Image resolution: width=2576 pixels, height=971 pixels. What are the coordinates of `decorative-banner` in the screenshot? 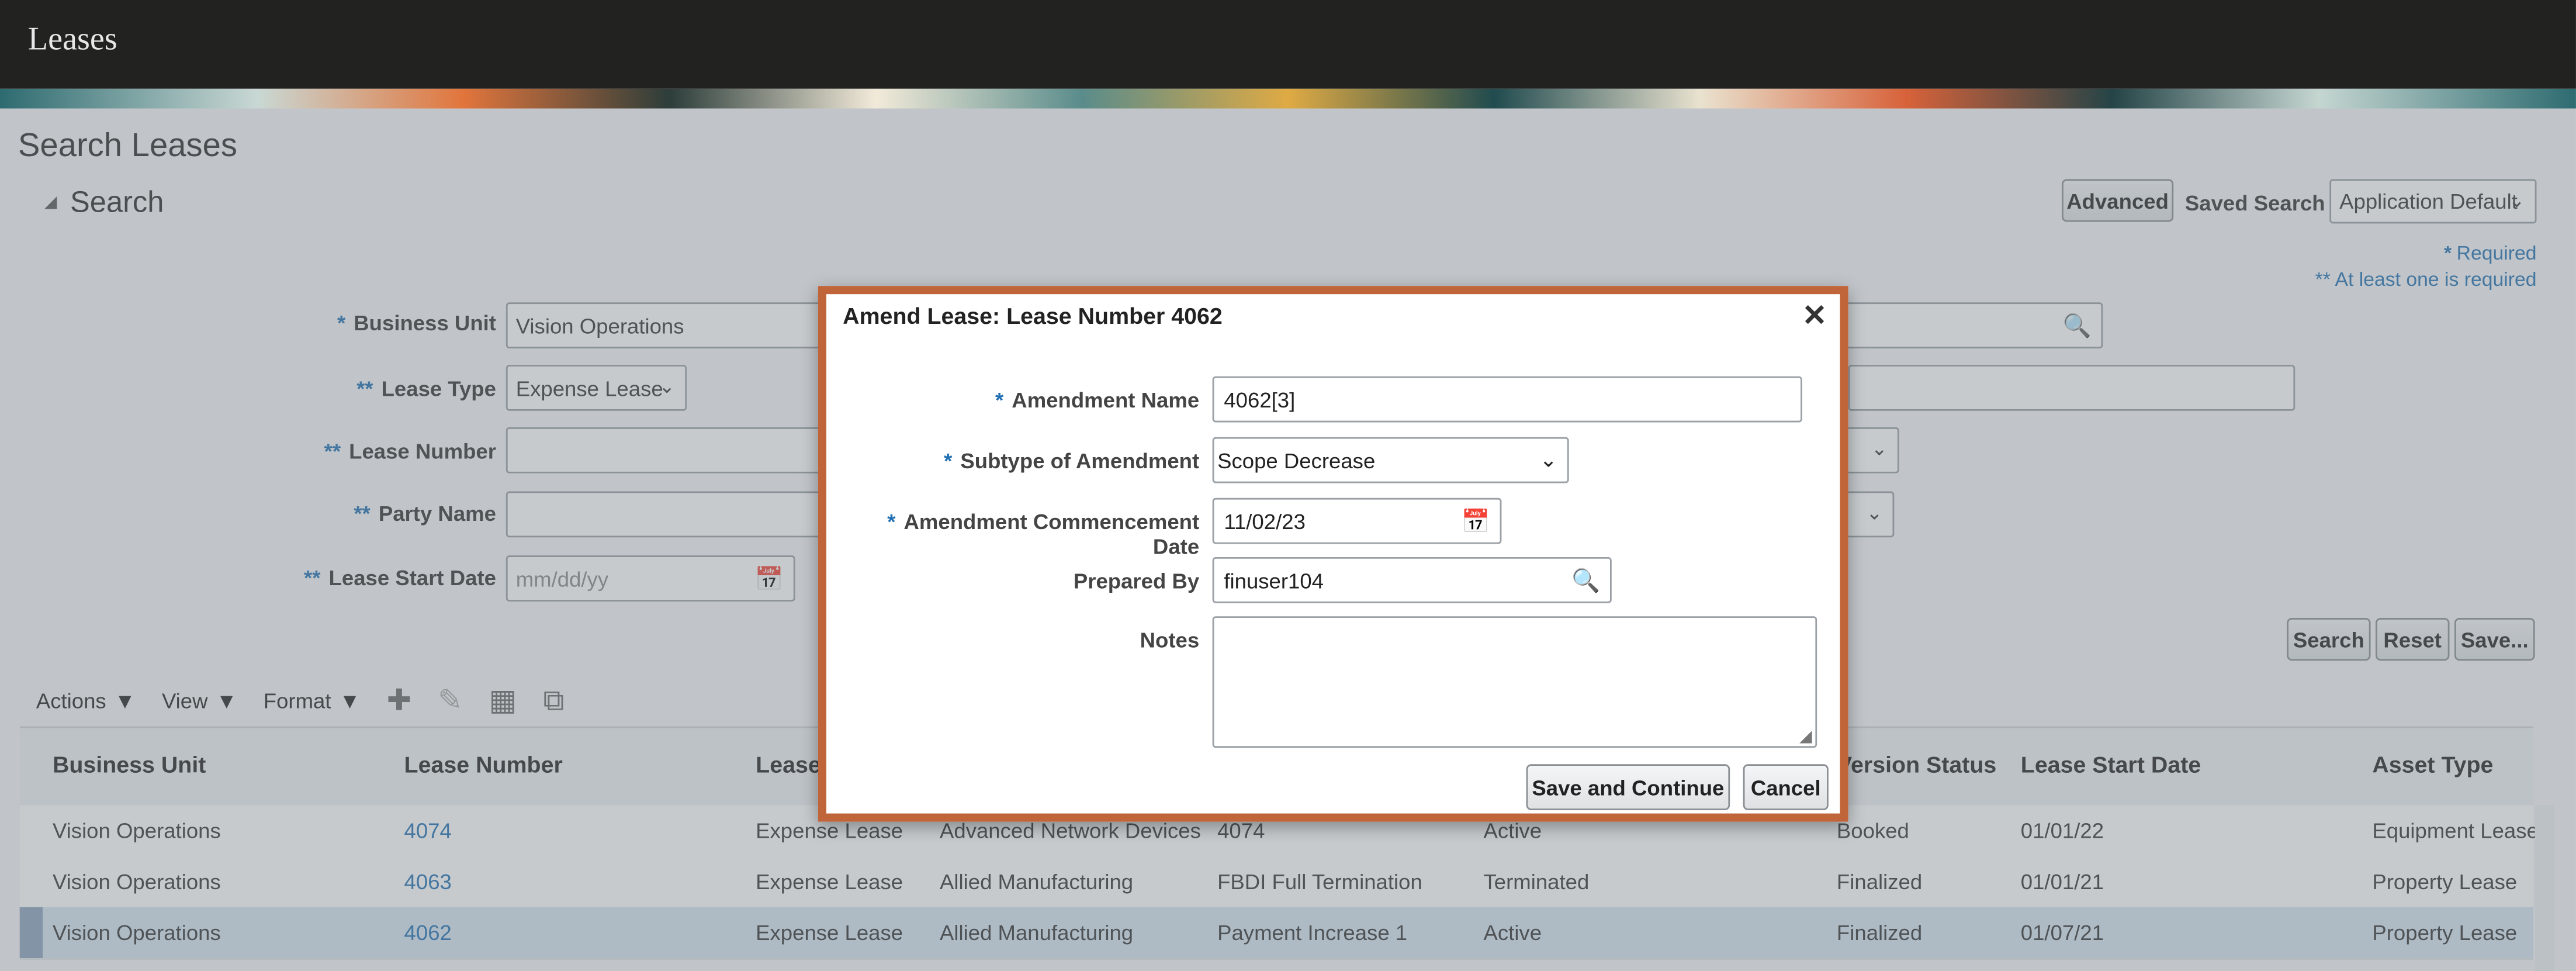 It's located at (1288, 98).